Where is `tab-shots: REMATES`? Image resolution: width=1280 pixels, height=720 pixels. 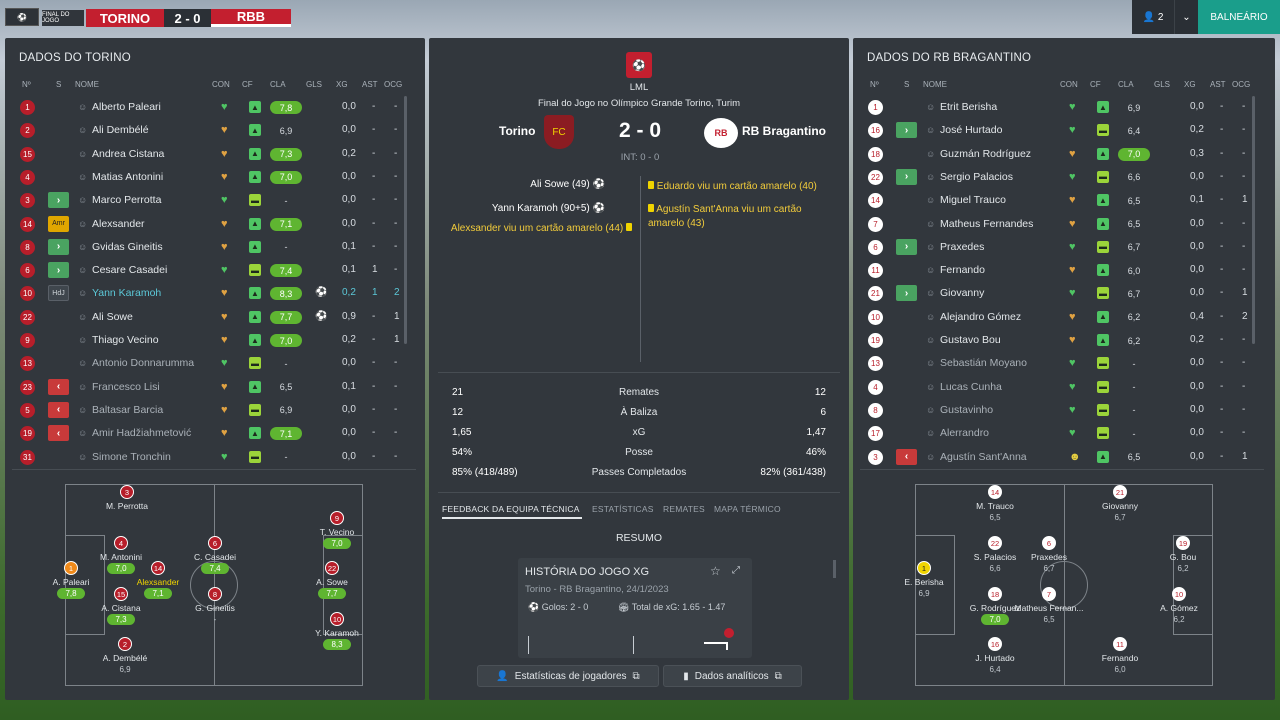
tab-shots: REMATES is located at coordinates (684, 509).